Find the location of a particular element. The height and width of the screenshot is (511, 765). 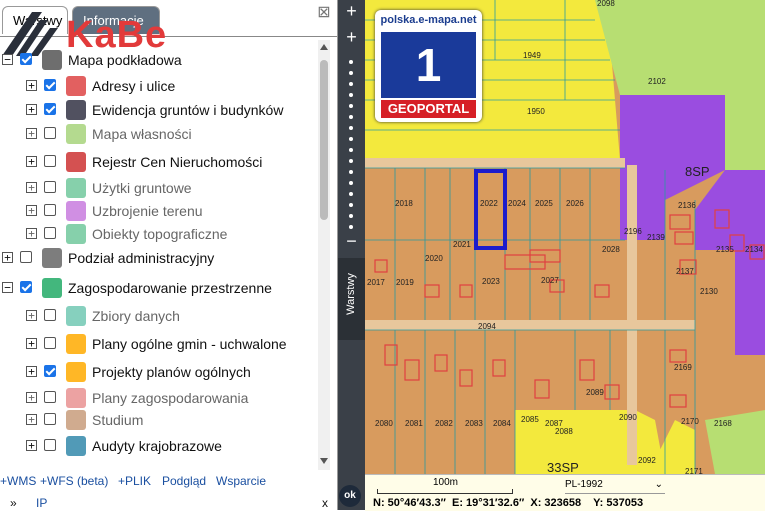

layer-row: + Użytki gruntowe is located at coordinates (159, 188).